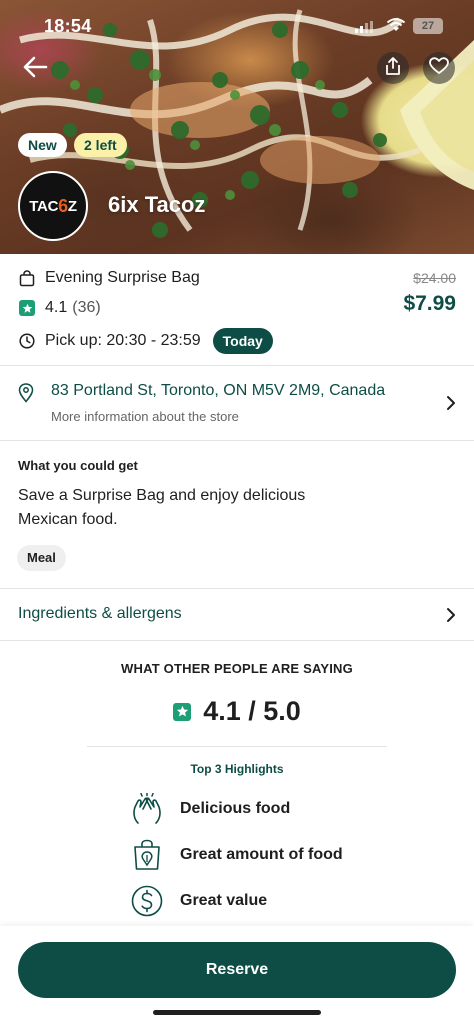 This screenshot has height=1024, width=474. What do you see at coordinates (42, 145) in the screenshot?
I see `new-badge: New` at bounding box center [42, 145].